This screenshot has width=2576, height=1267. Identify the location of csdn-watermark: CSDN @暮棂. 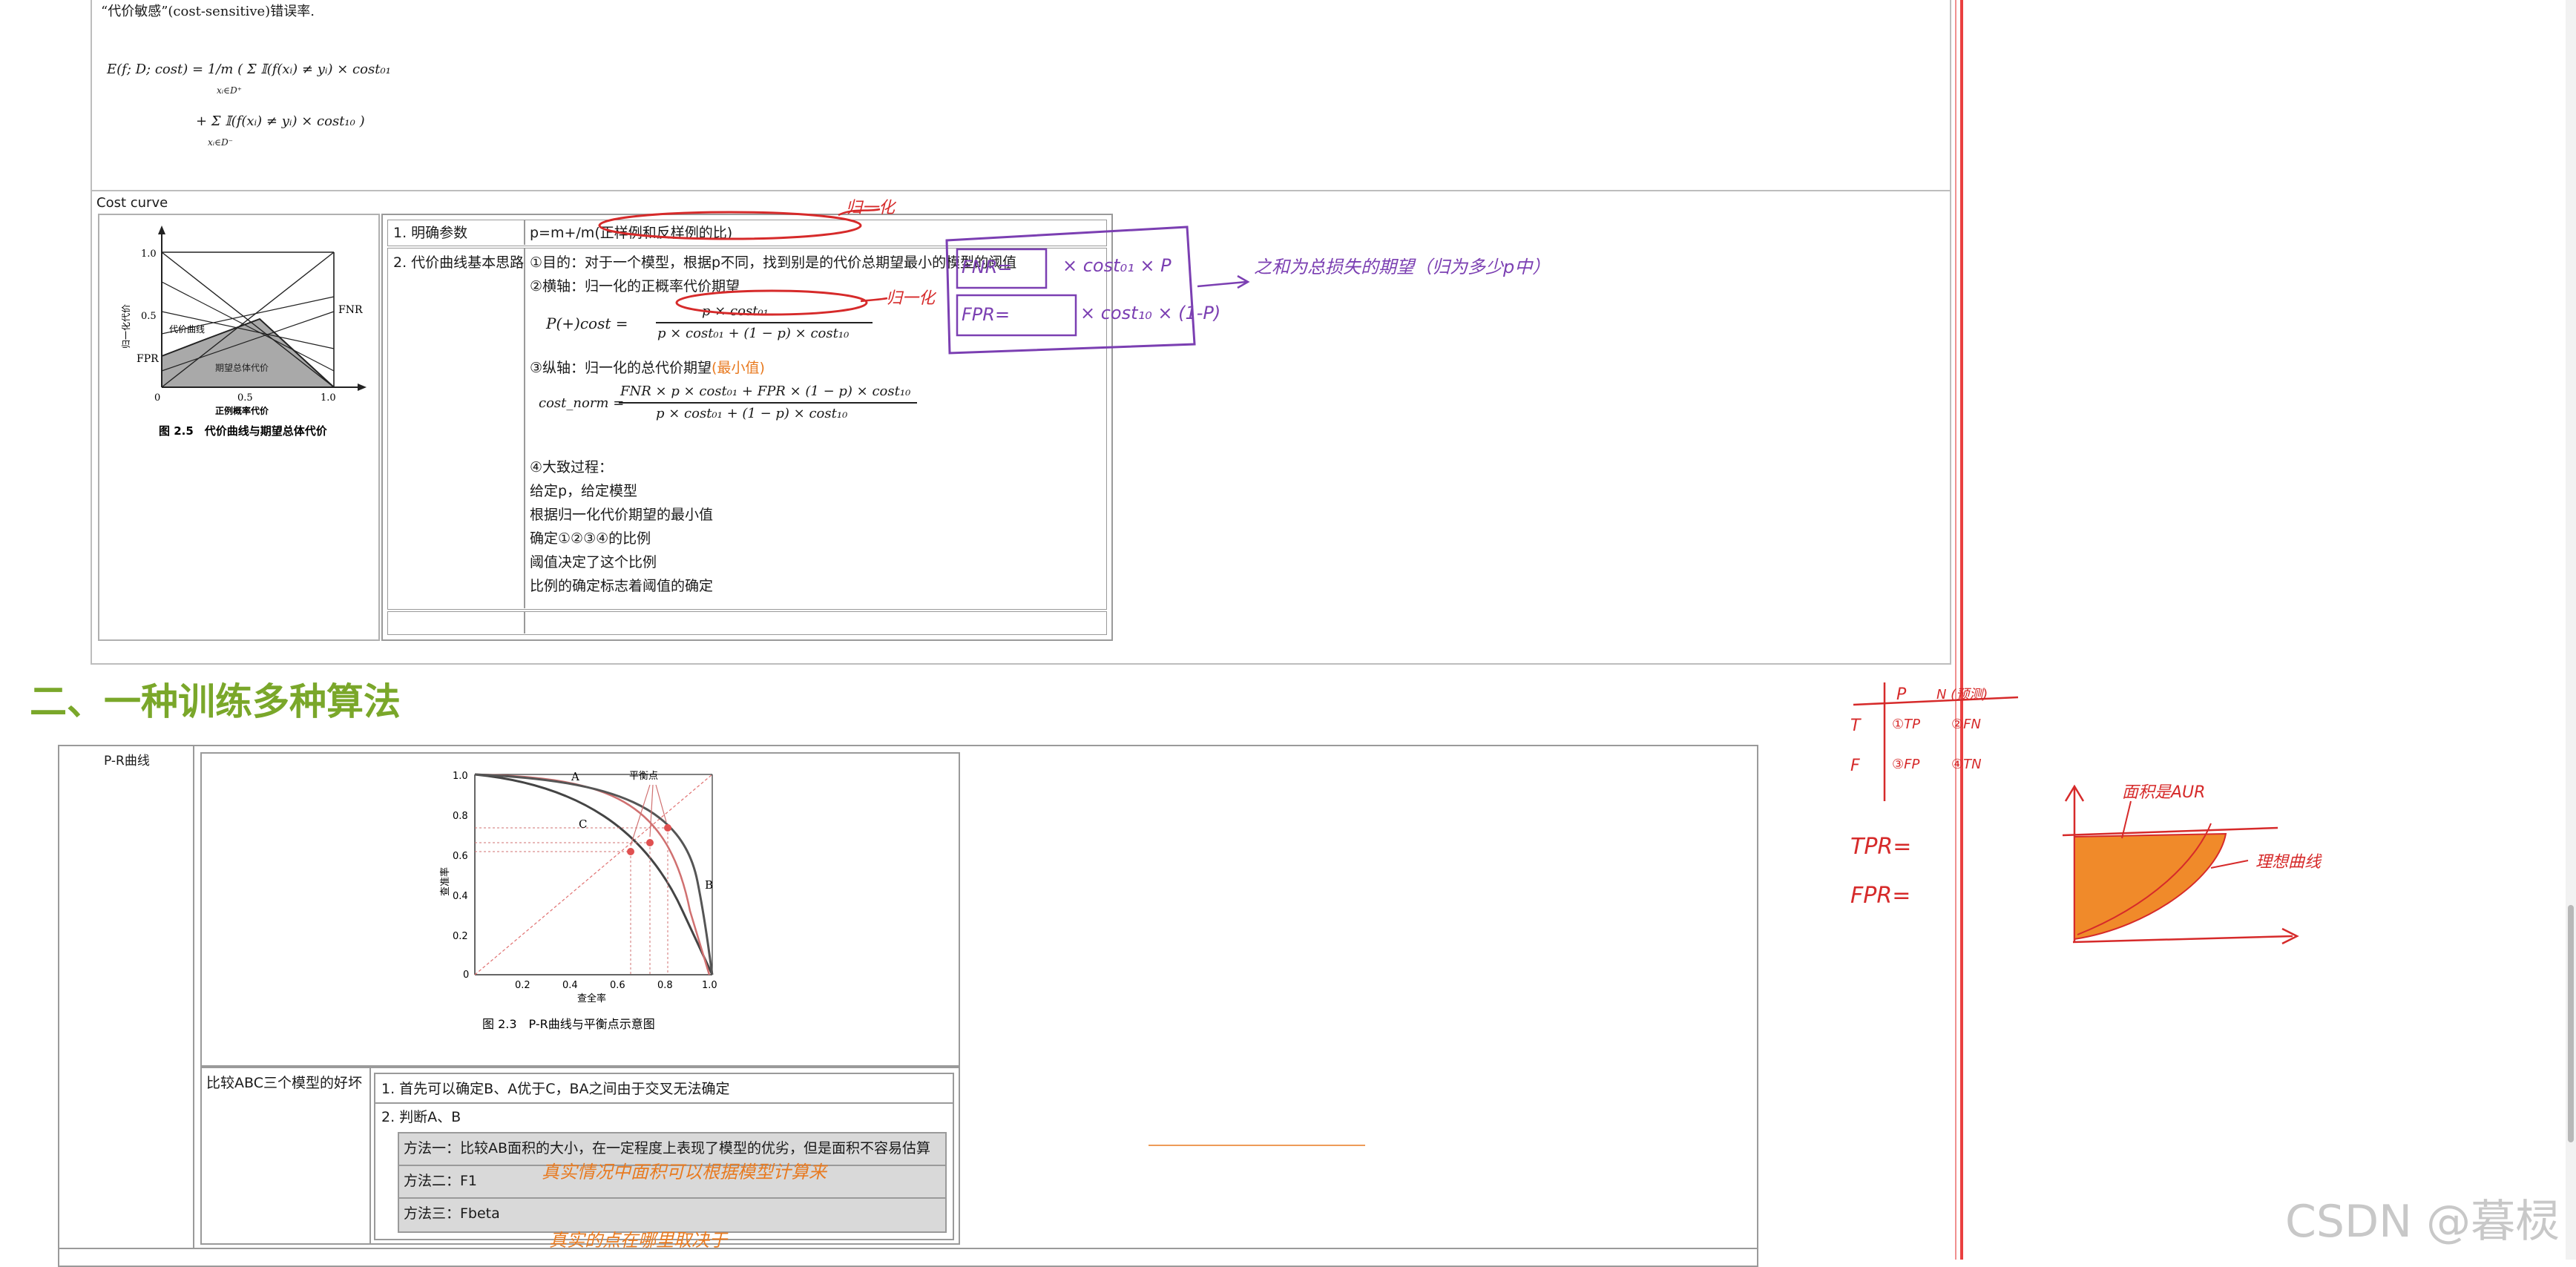
(2422, 1222).